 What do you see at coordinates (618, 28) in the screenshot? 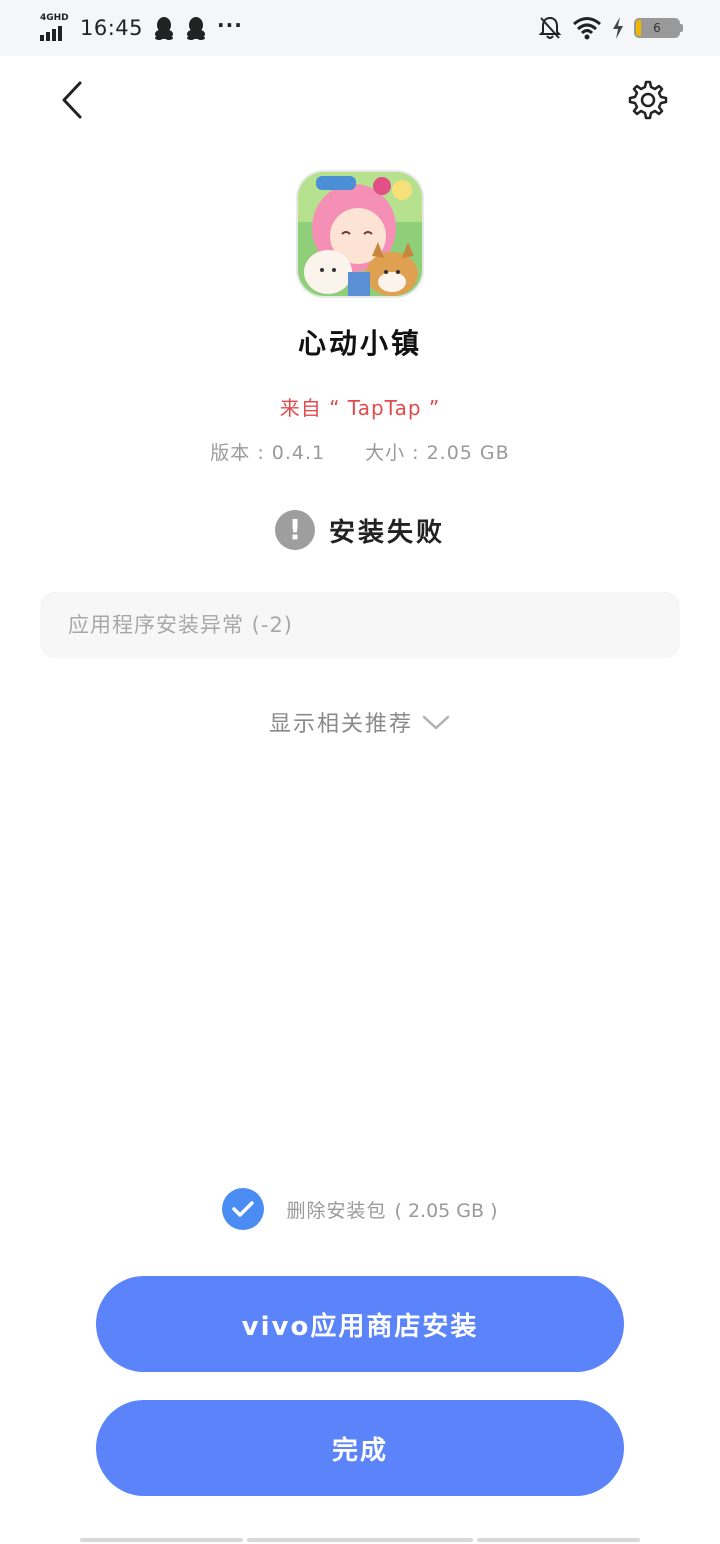
I see `charging-icon` at bounding box center [618, 28].